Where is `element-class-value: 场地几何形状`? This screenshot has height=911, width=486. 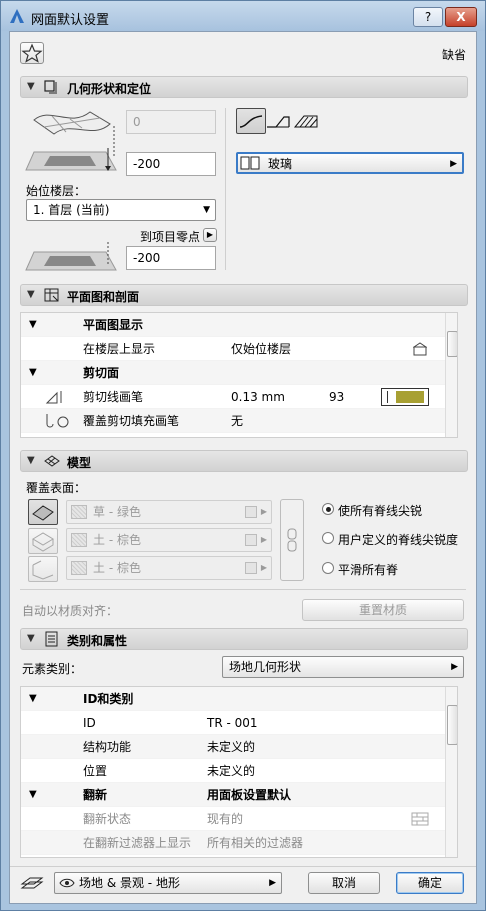
element-class-value: 场地几何形状 is located at coordinates (265, 667).